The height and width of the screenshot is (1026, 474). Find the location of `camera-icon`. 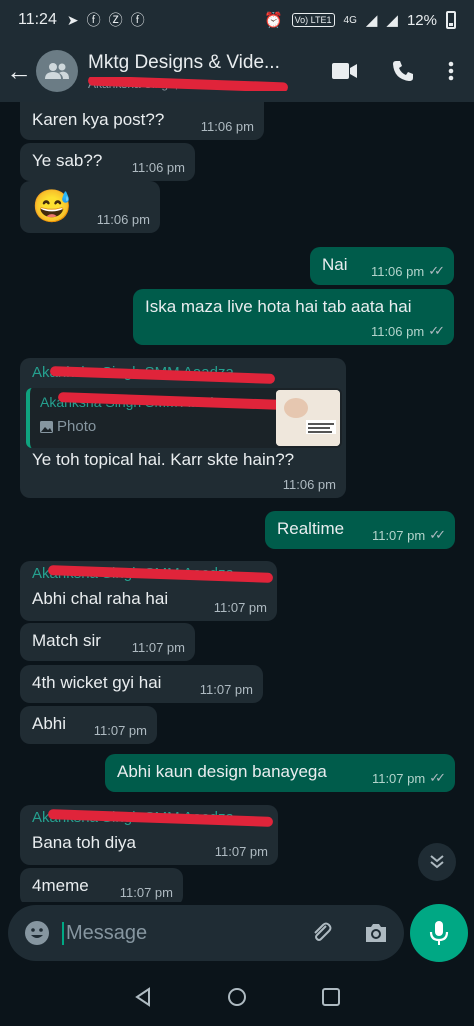

camera-icon is located at coordinates (376, 933).